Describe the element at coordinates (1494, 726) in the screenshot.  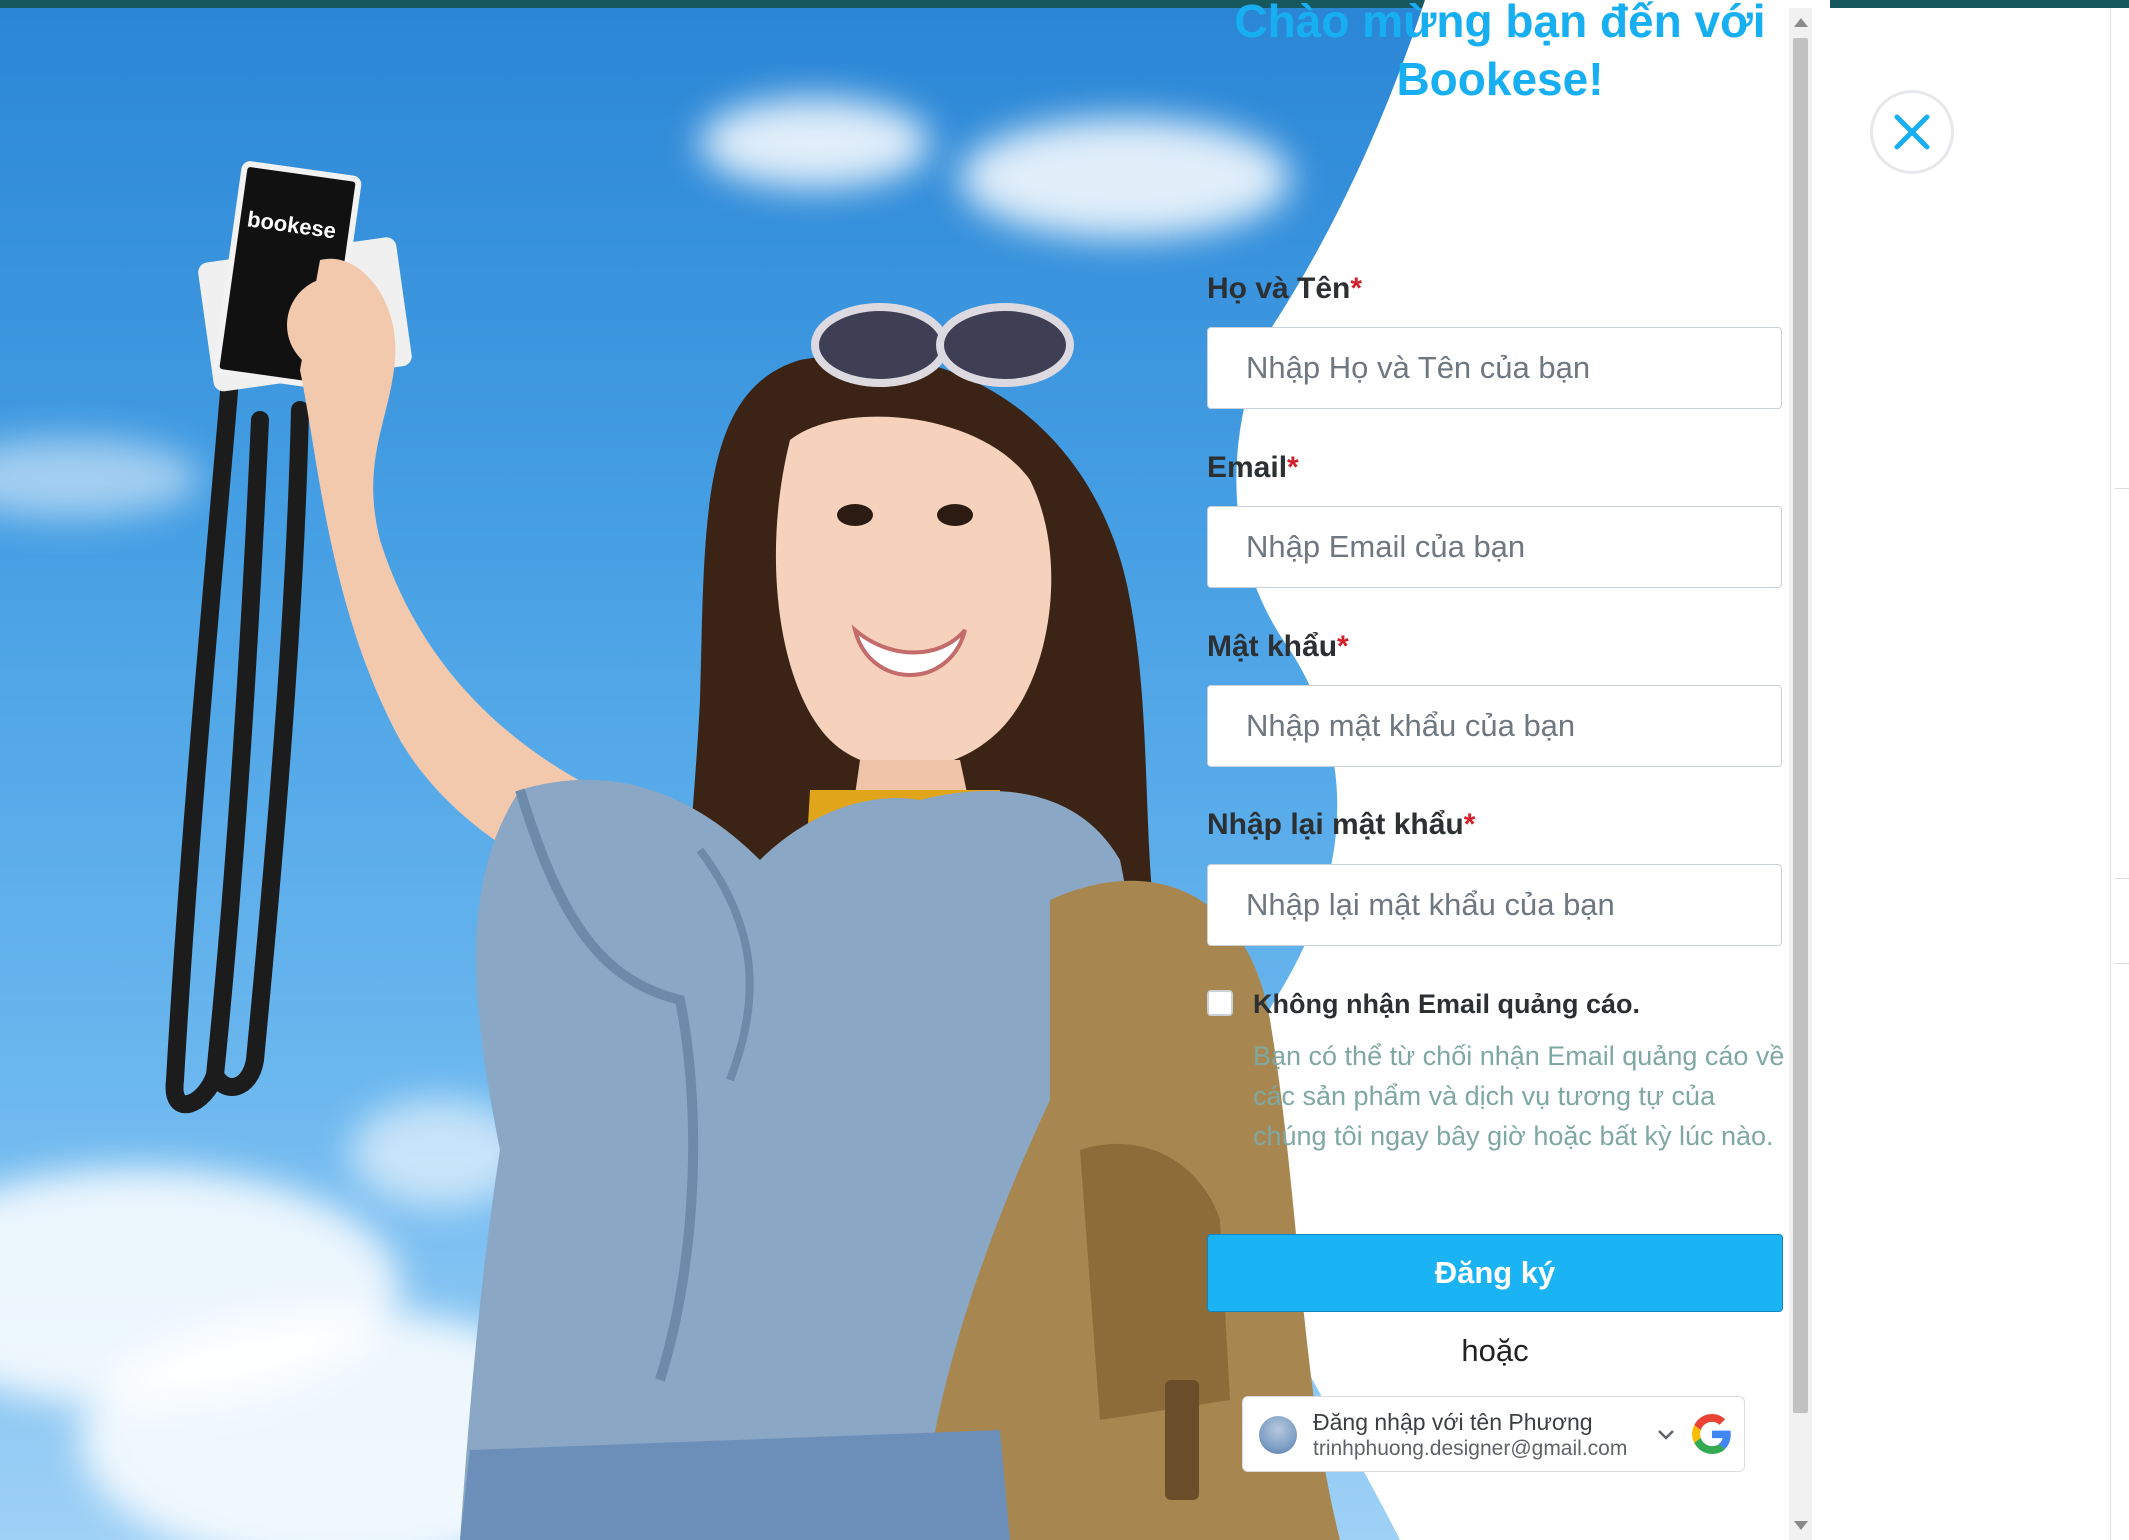
I see `password-input` at that location.